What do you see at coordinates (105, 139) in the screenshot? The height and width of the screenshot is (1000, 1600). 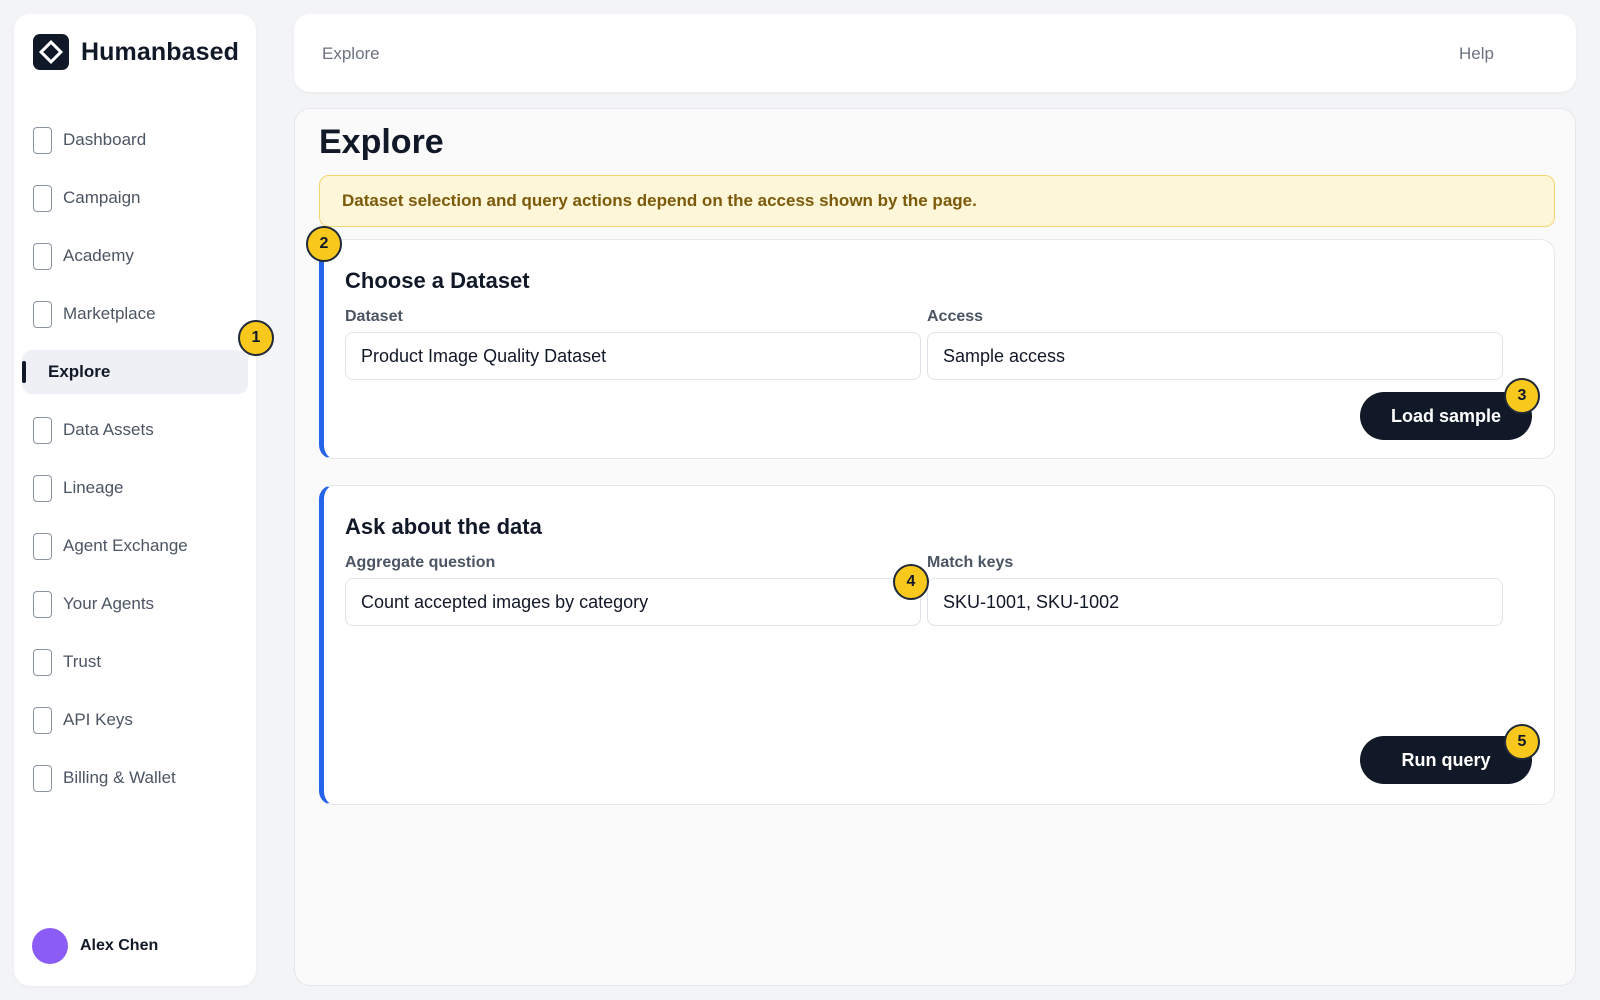 I see `sidebar-item-label: Dashboard` at bounding box center [105, 139].